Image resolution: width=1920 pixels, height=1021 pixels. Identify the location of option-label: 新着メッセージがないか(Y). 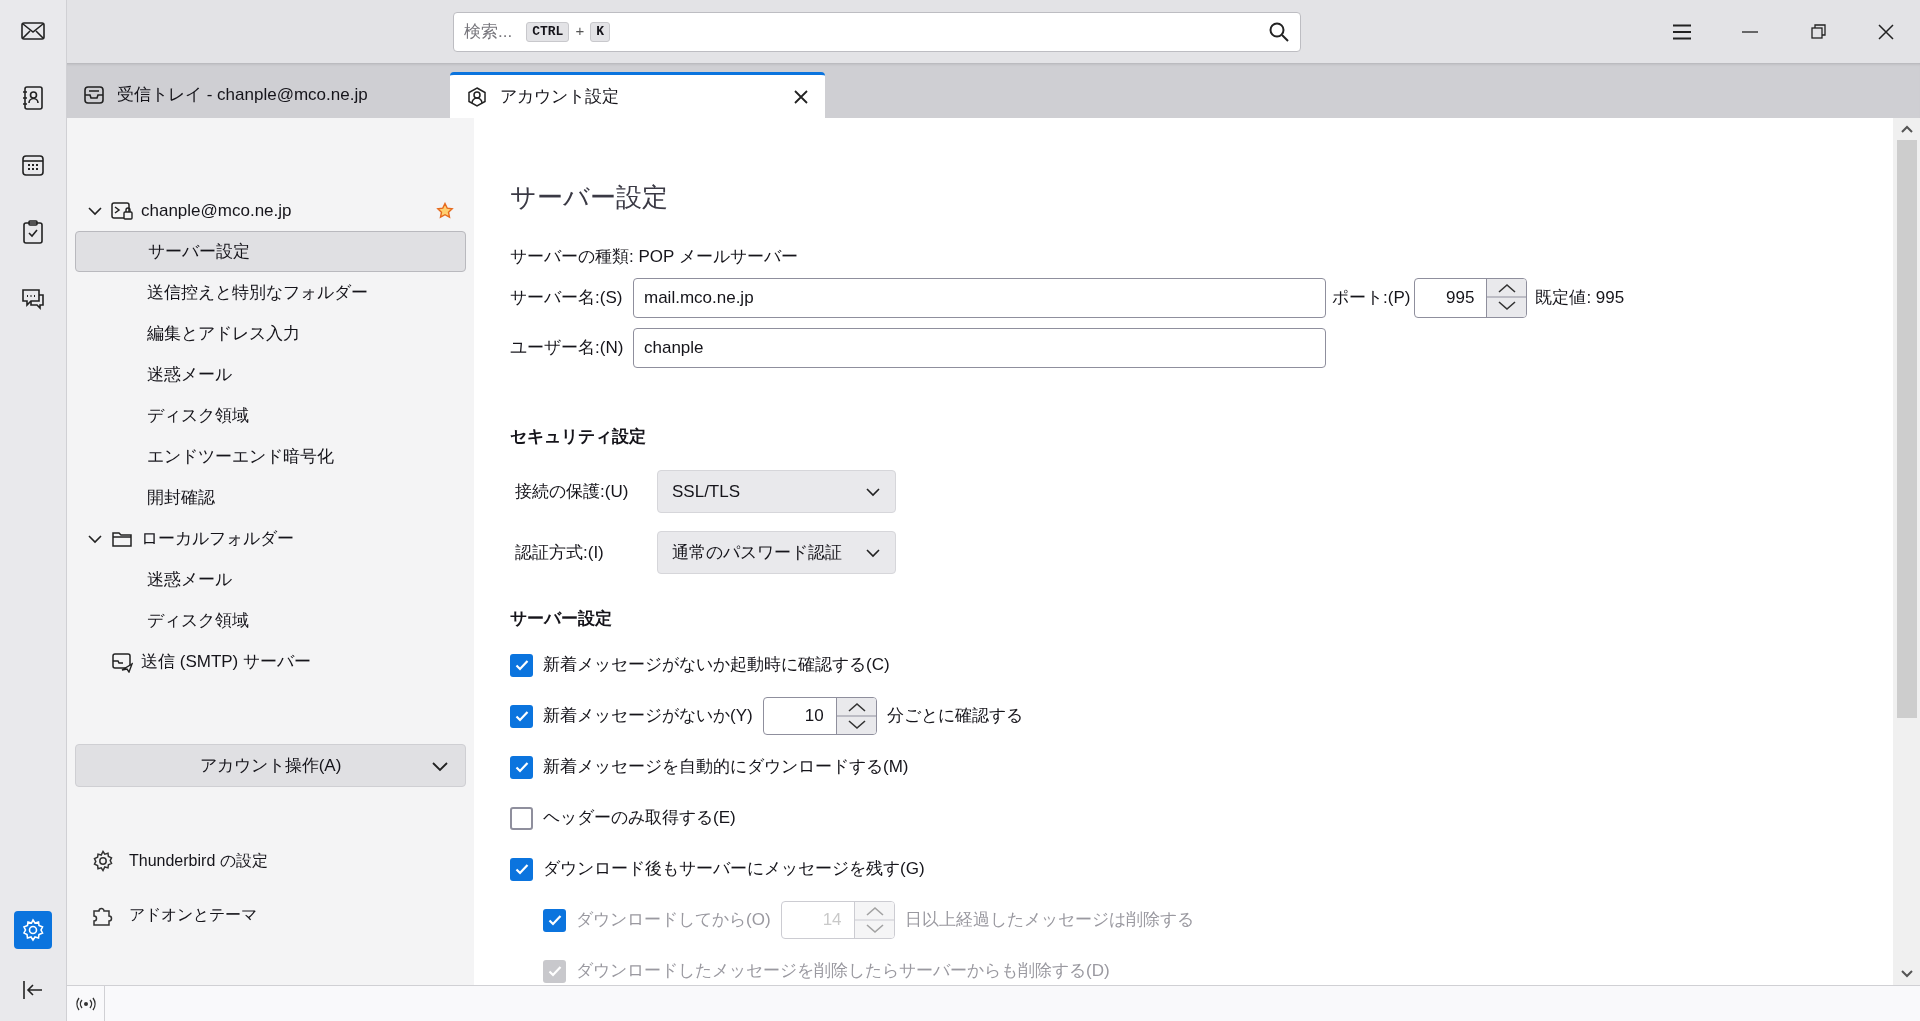
(648, 716).